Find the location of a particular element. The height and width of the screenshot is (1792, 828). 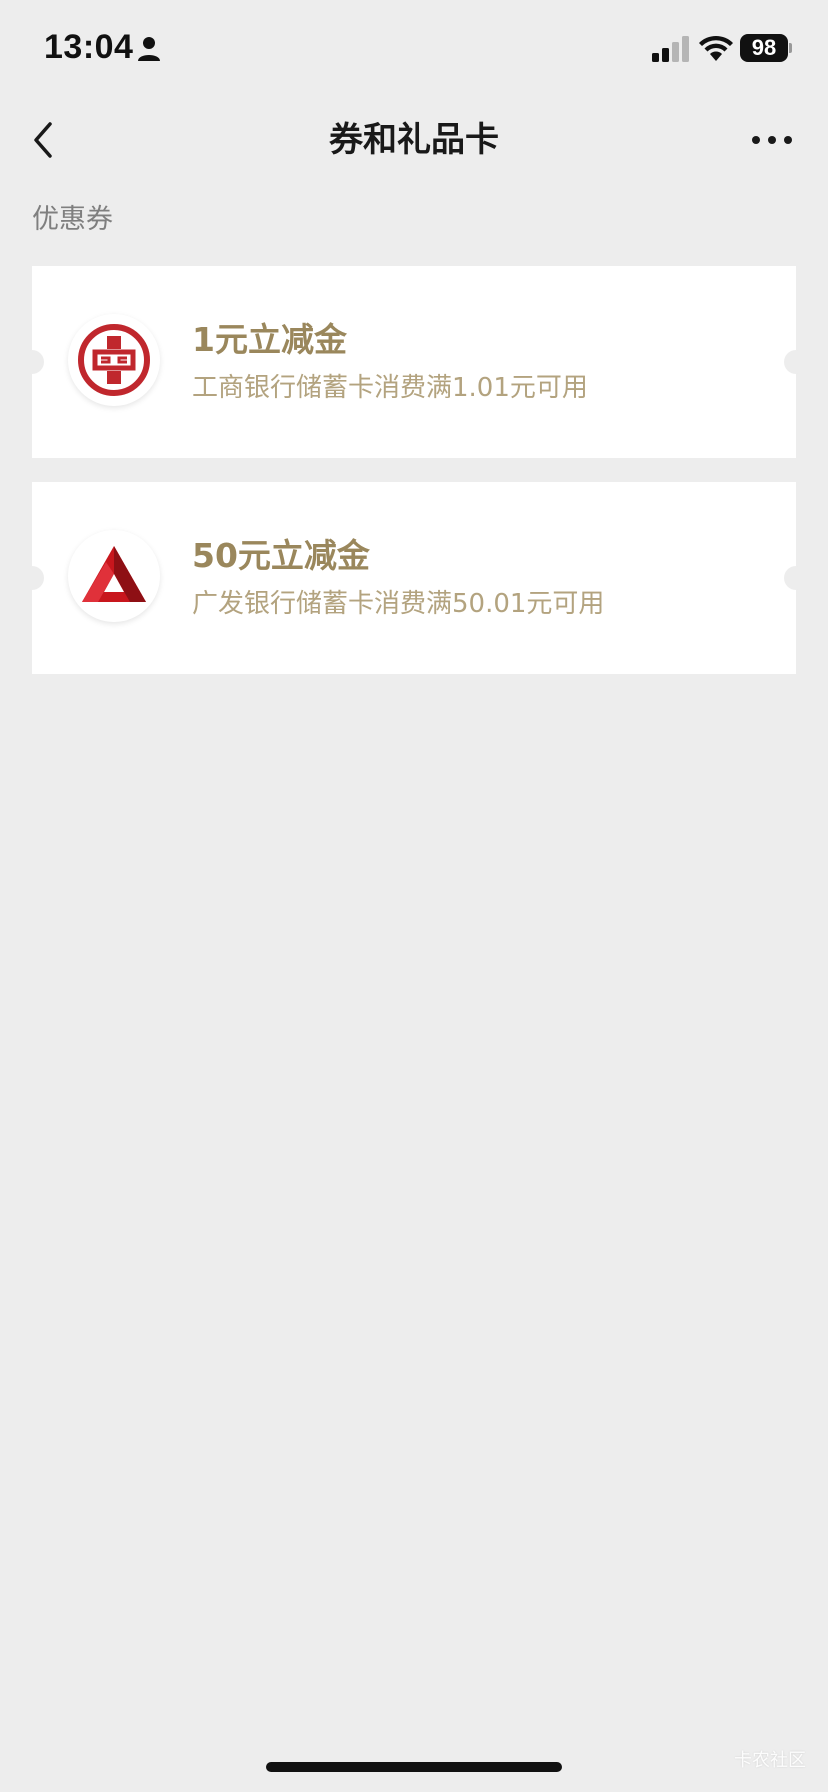

wifi-icon is located at coordinates (716, 48).